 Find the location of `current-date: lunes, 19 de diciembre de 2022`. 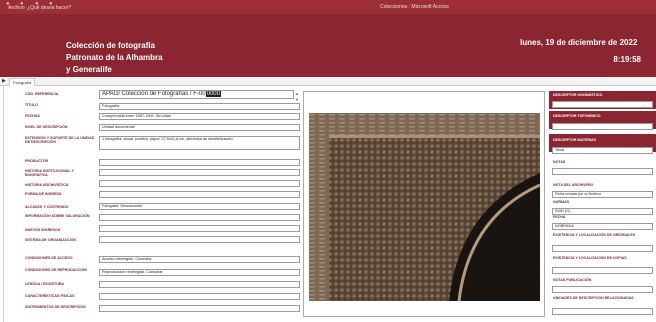

current-date: lunes, 19 de diciembre de 2022 is located at coordinates (579, 42).